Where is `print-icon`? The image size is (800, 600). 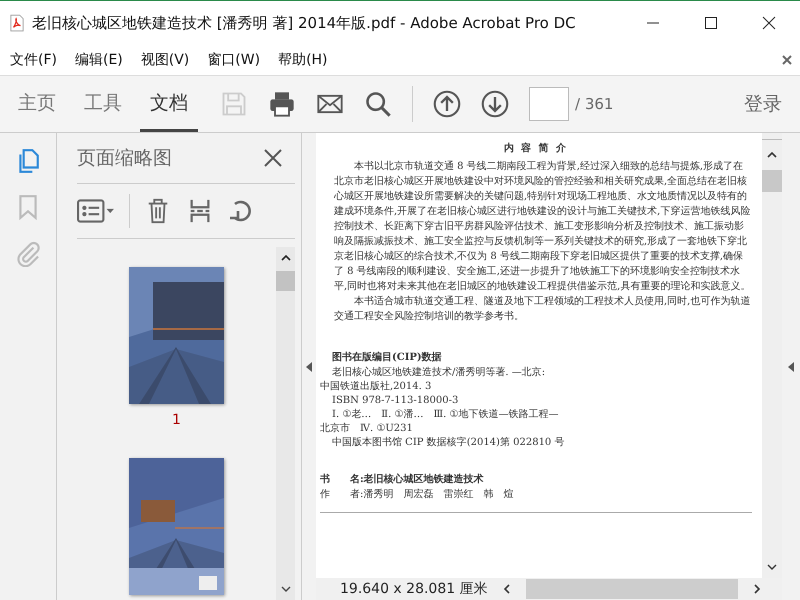 print-icon is located at coordinates (282, 104).